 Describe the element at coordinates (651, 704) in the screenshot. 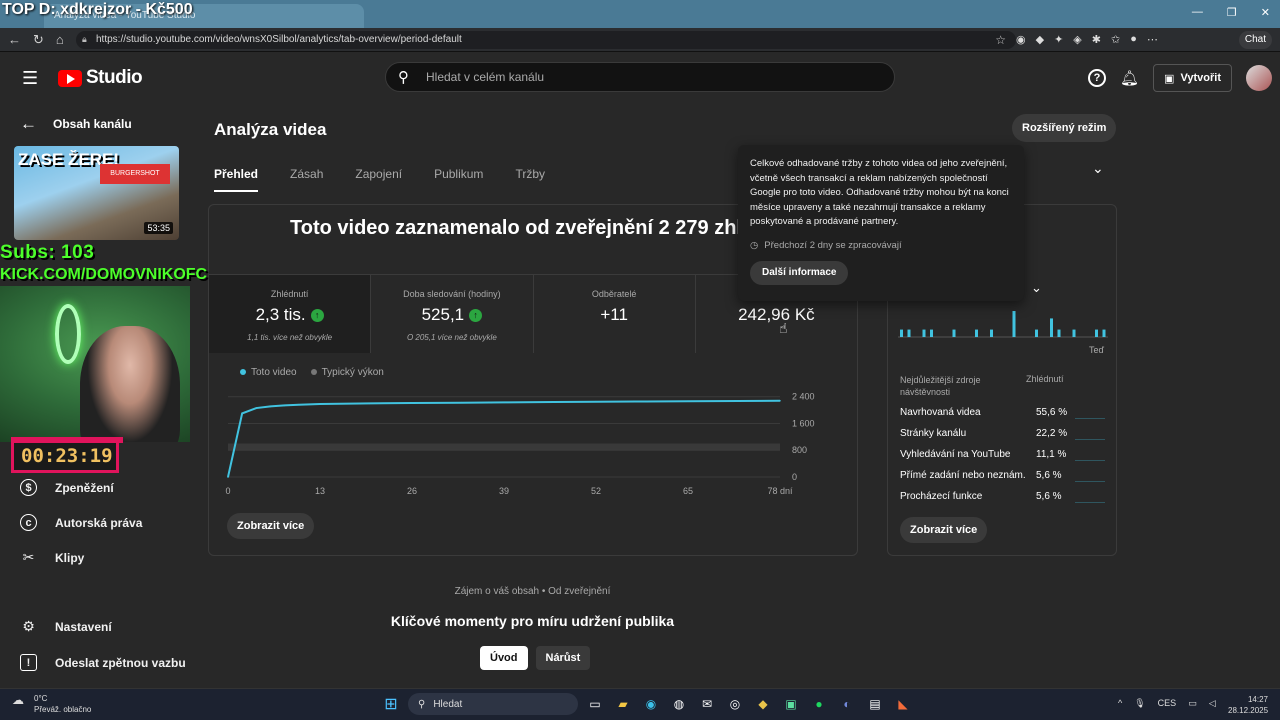

I see `edge-icon: ◉` at that location.